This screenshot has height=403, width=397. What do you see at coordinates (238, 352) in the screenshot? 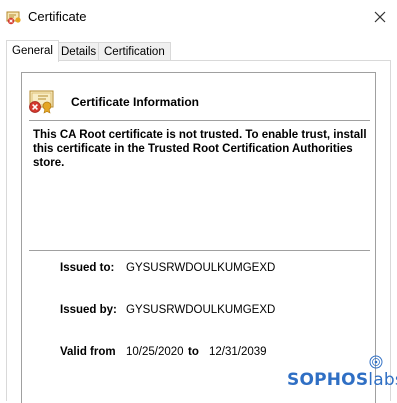
I see `valid-to-value: 12/31/2039` at bounding box center [238, 352].